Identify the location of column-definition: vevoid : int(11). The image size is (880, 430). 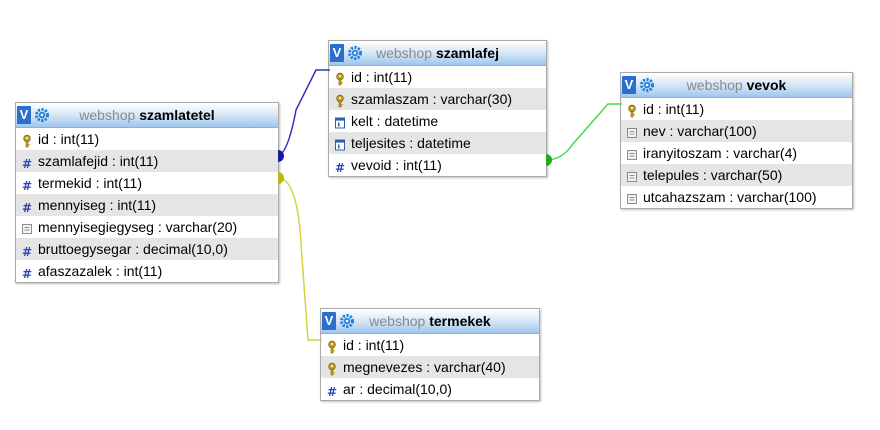
(396, 165).